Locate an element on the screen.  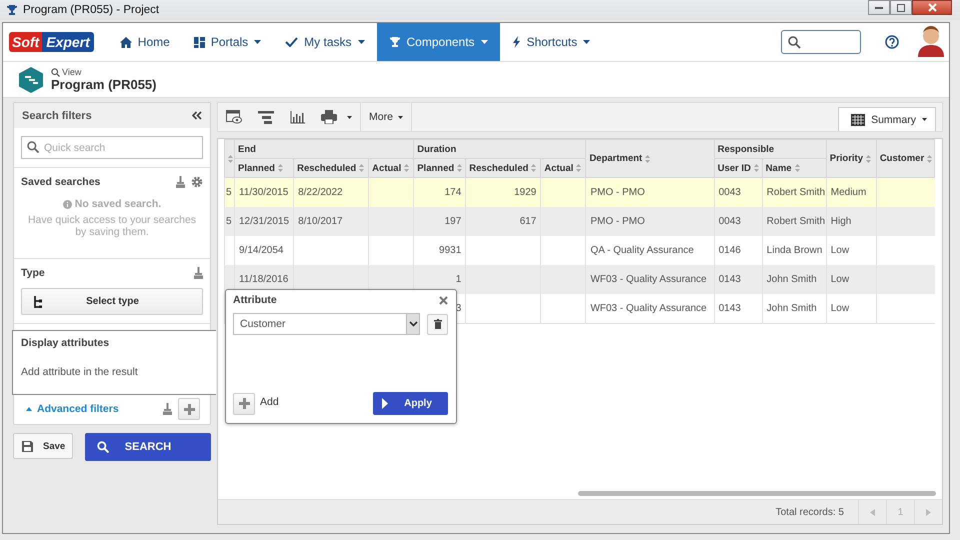
column-header: Department is located at coordinates (650, 159).